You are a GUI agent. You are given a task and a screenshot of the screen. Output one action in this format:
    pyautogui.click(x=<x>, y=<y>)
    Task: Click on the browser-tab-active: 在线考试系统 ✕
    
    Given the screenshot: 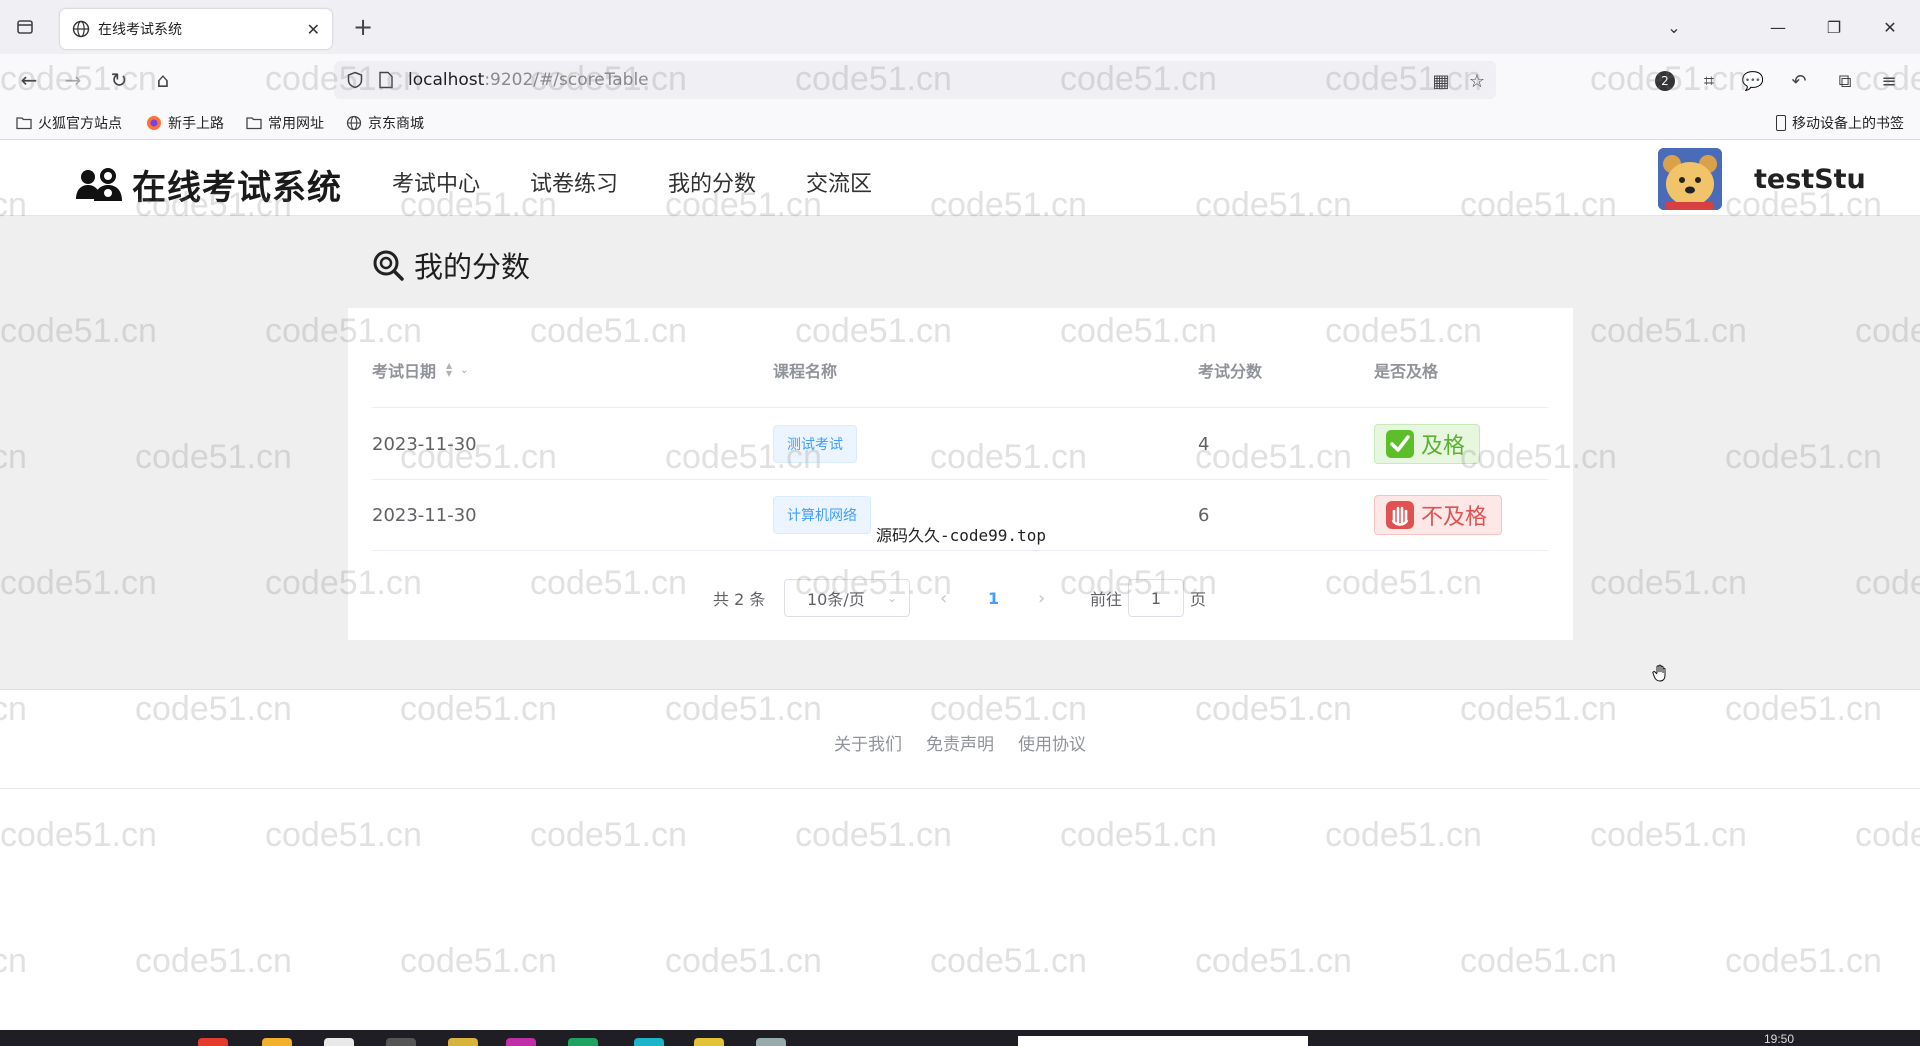 What is the action you would take?
    pyautogui.click(x=196, y=29)
    